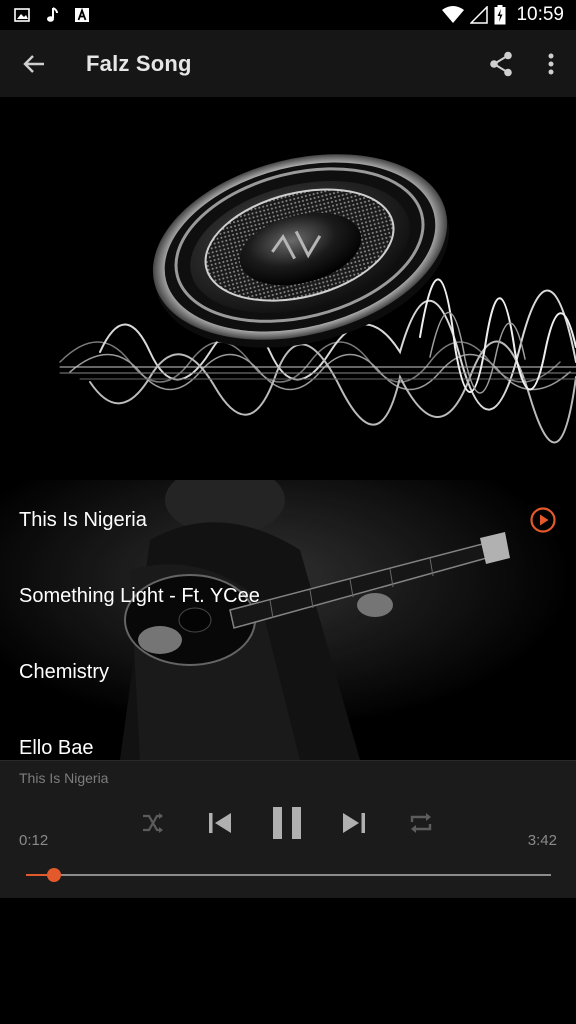 The width and height of the screenshot is (576, 1024). What do you see at coordinates (83, 519) in the screenshot?
I see `song-title: This Is Nigeria` at bounding box center [83, 519].